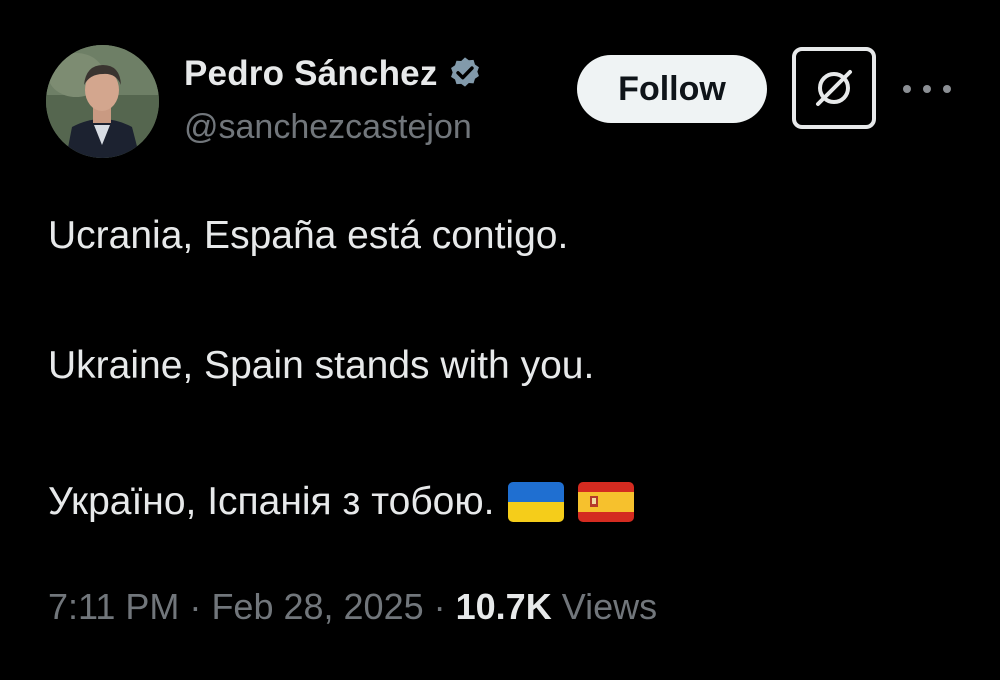 Image resolution: width=1000 pixels, height=680 pixels. What do you see at coordinates (271, 501) in the screenshot?
I see `tweet-text-line: Україно, Іспанія з тобою.` at bounding box center [271, 501].